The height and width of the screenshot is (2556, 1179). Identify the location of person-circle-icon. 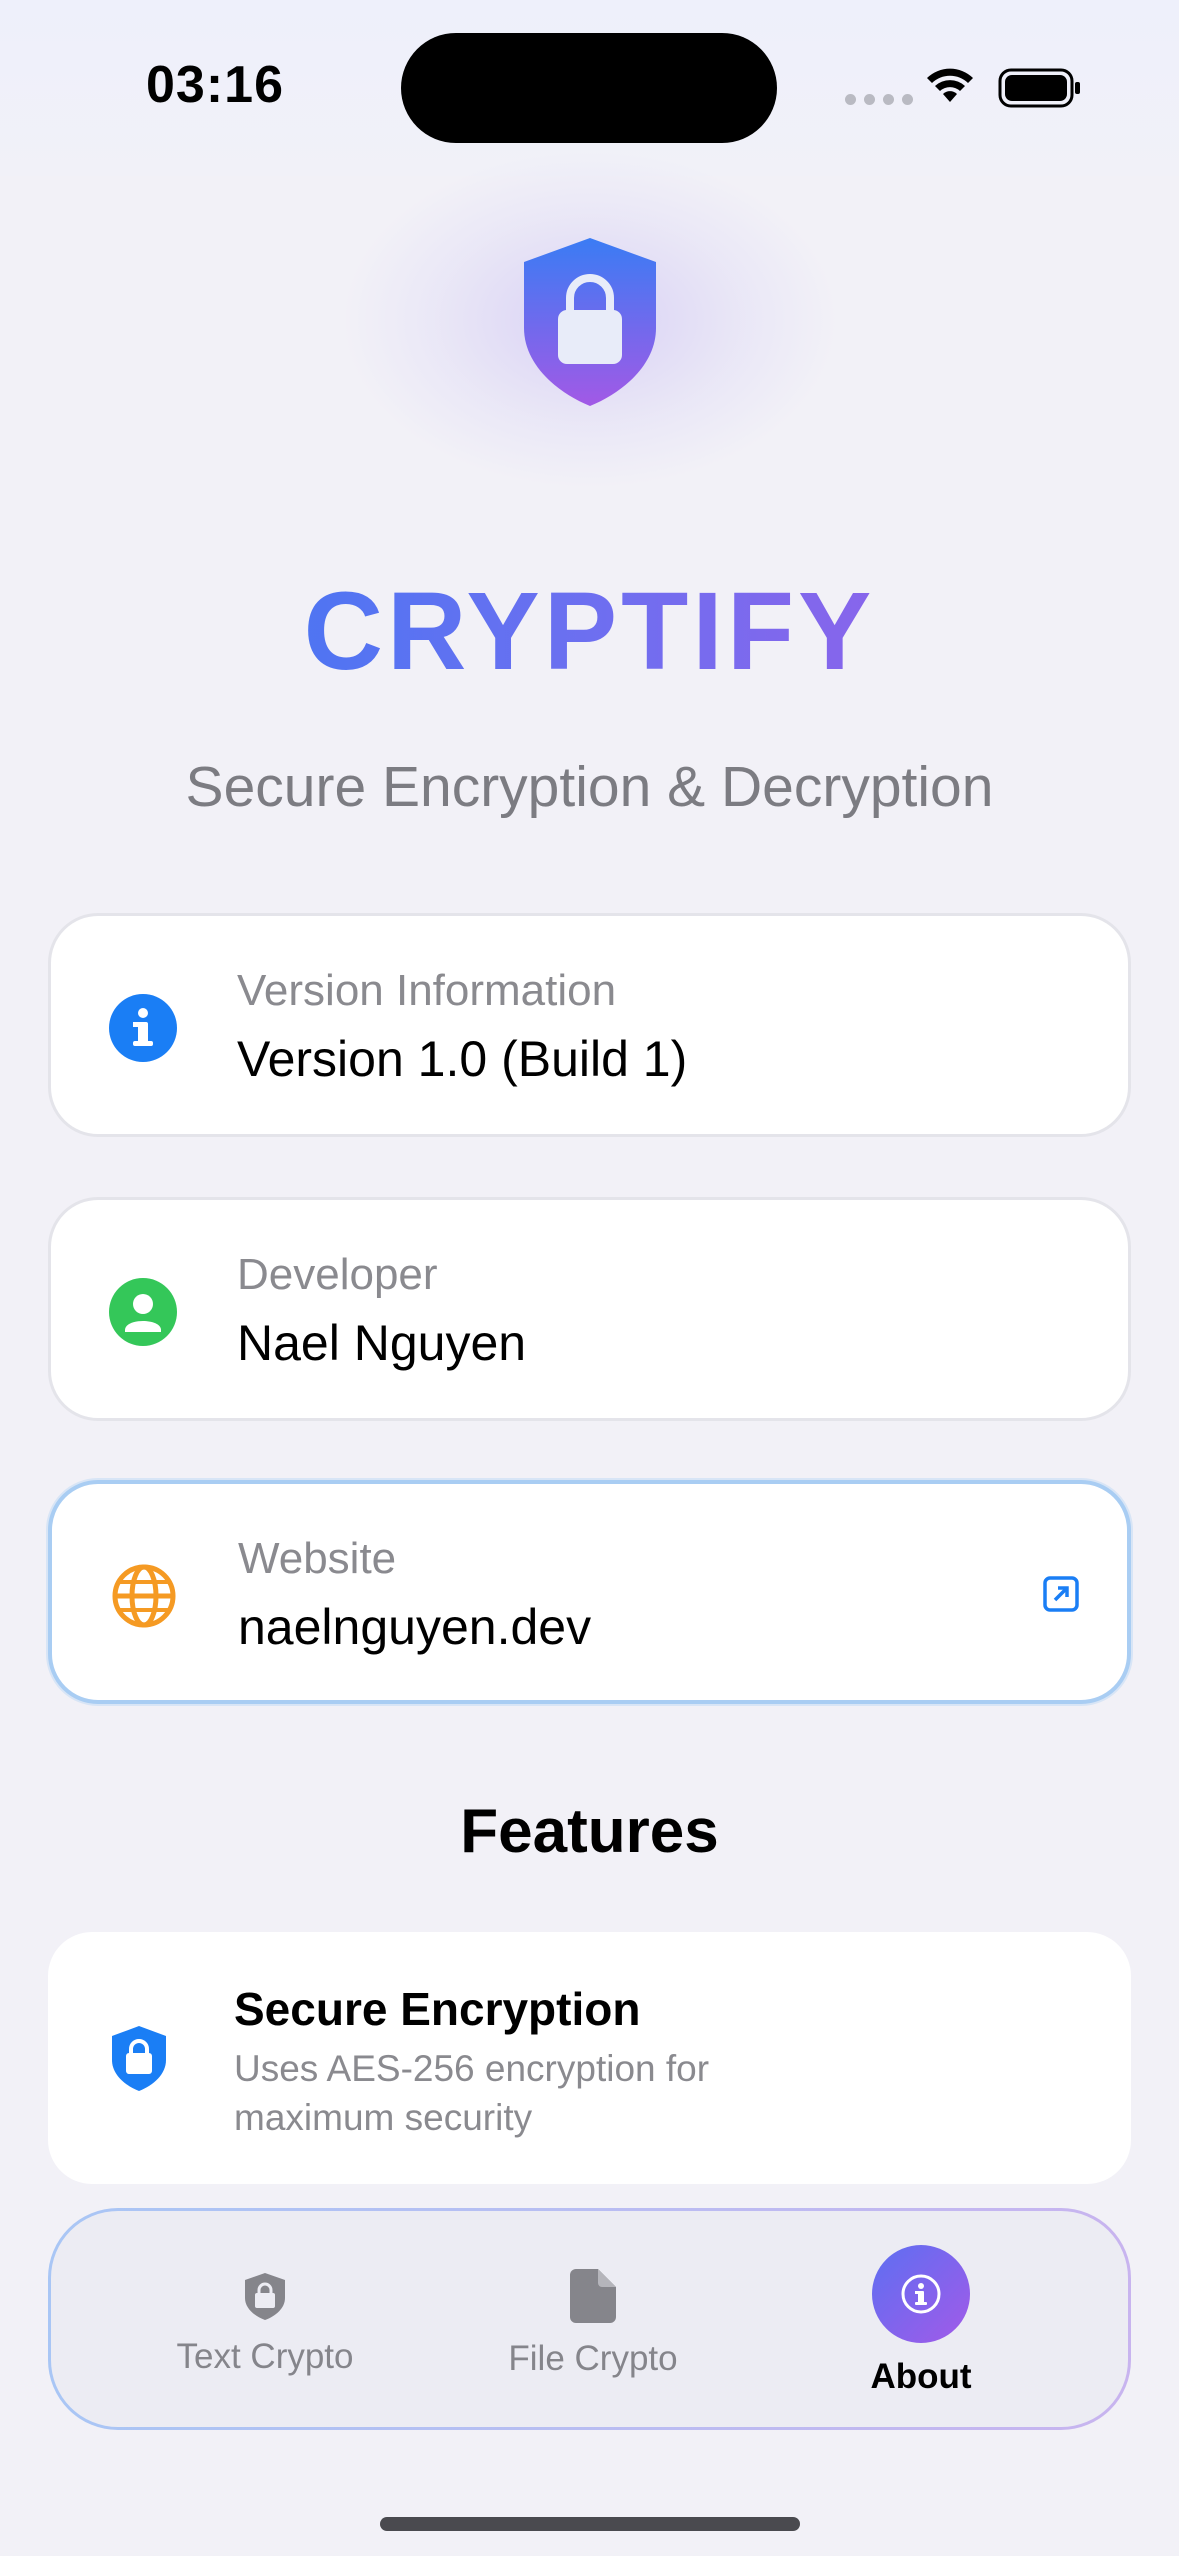
(143, 1312).